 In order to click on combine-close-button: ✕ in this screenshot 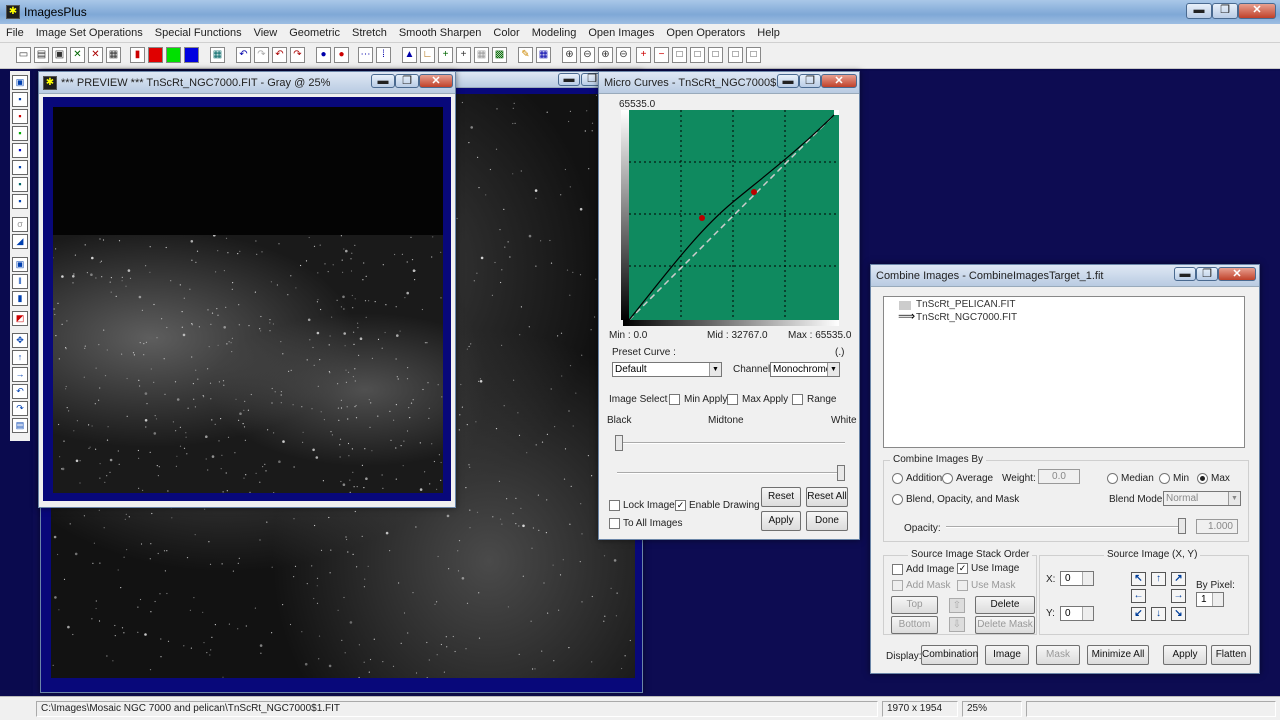, I will do `click(1237, 274)`.